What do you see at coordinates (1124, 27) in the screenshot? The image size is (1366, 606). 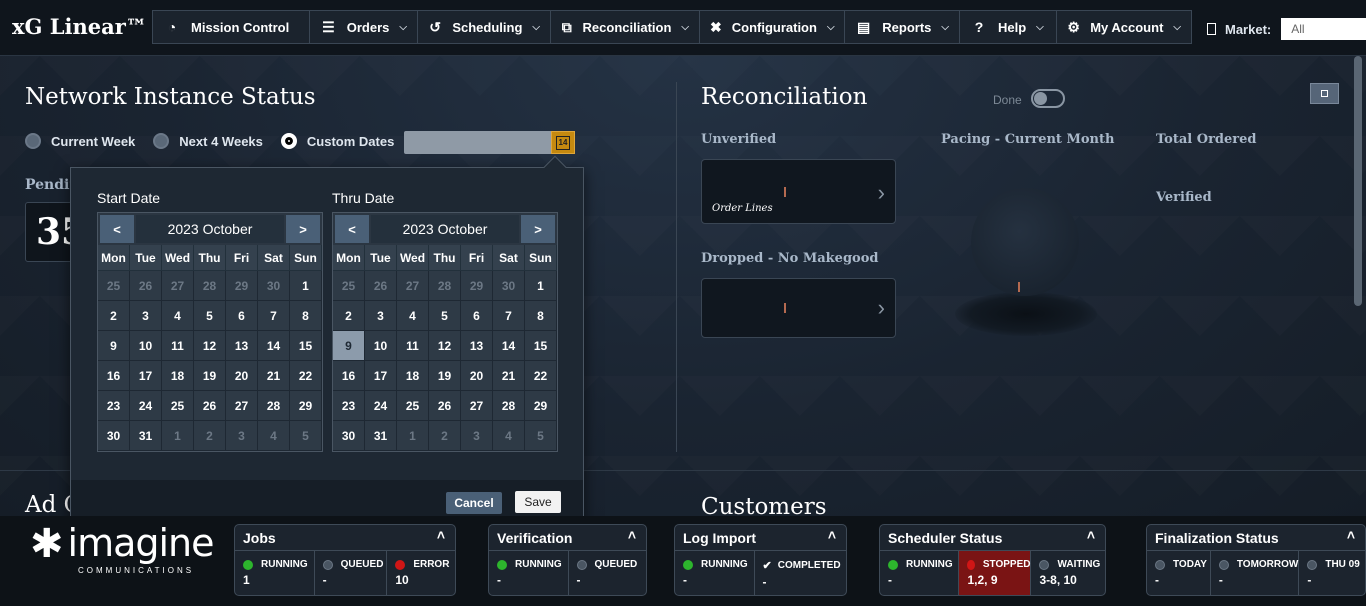 I see `nav-my-account: ⚙ My Account ⌵` at bounding box center [1124, 27].